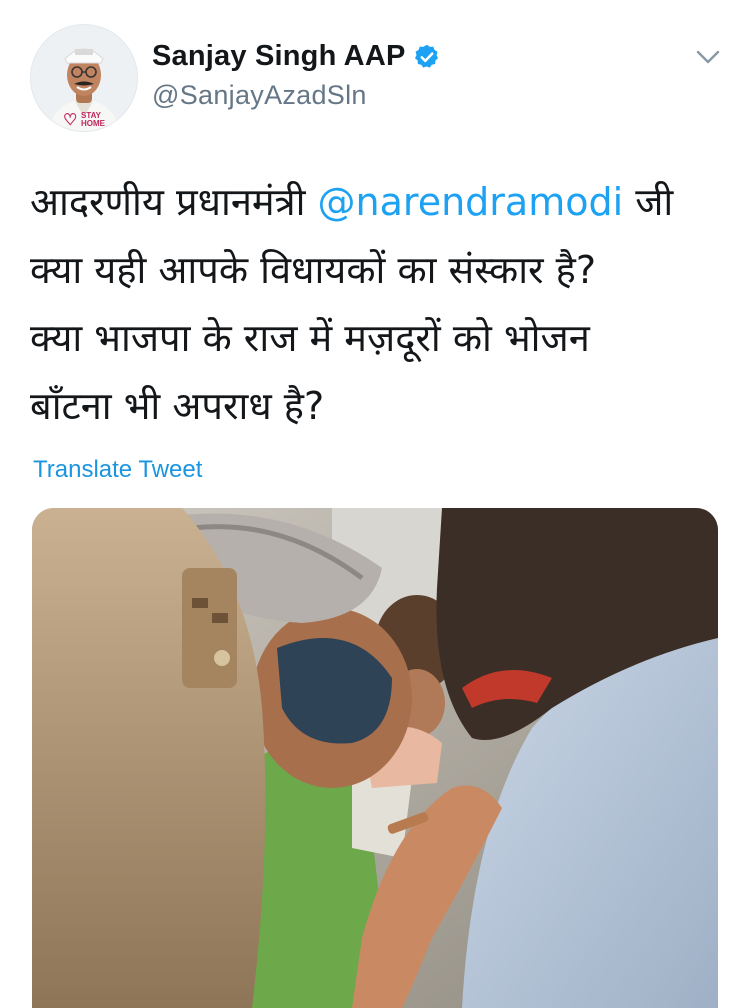 The image size is (750, 1008). I want to click on tweet-line: क्या यही आपके विधायकों का संस्कार है?, so click(313, 270).